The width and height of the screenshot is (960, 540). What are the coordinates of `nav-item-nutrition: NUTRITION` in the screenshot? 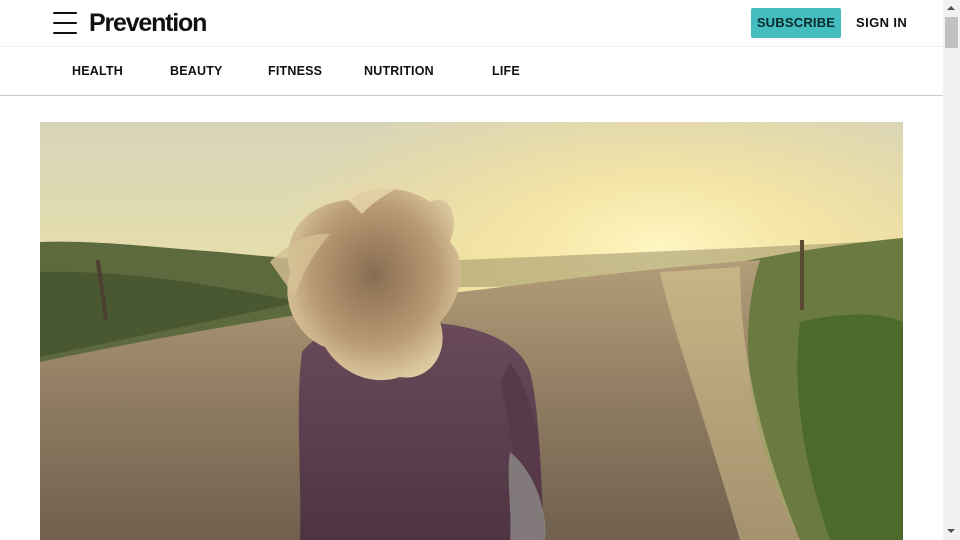 It's located at (399, 71).